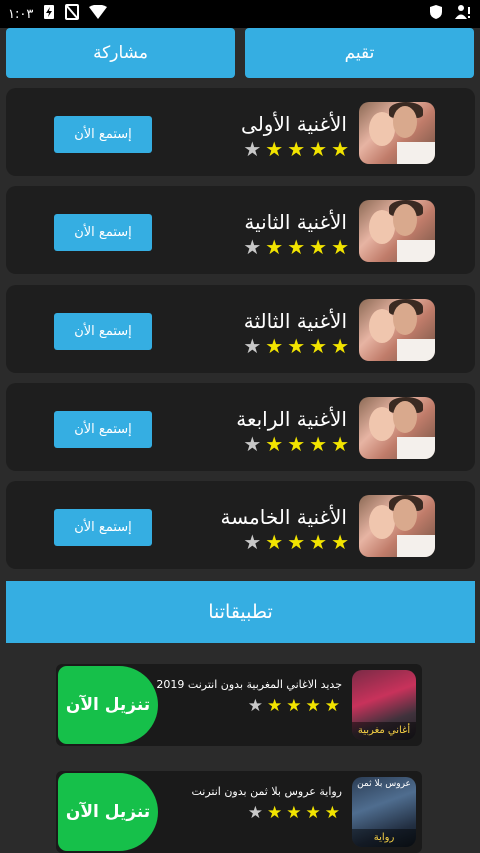 The width and height of the screenshot is (480, 853). Describe the element at coordinates (240, 612) in the screenshot. I see `apps-section-header: تطبيقاتنا` at that location.